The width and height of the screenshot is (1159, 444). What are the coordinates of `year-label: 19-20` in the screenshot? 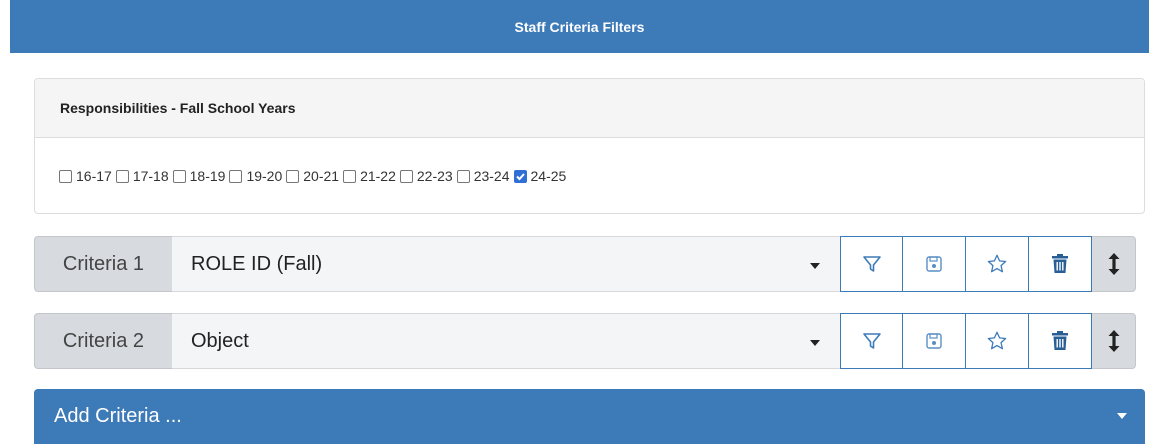 It's located at (264, 176).